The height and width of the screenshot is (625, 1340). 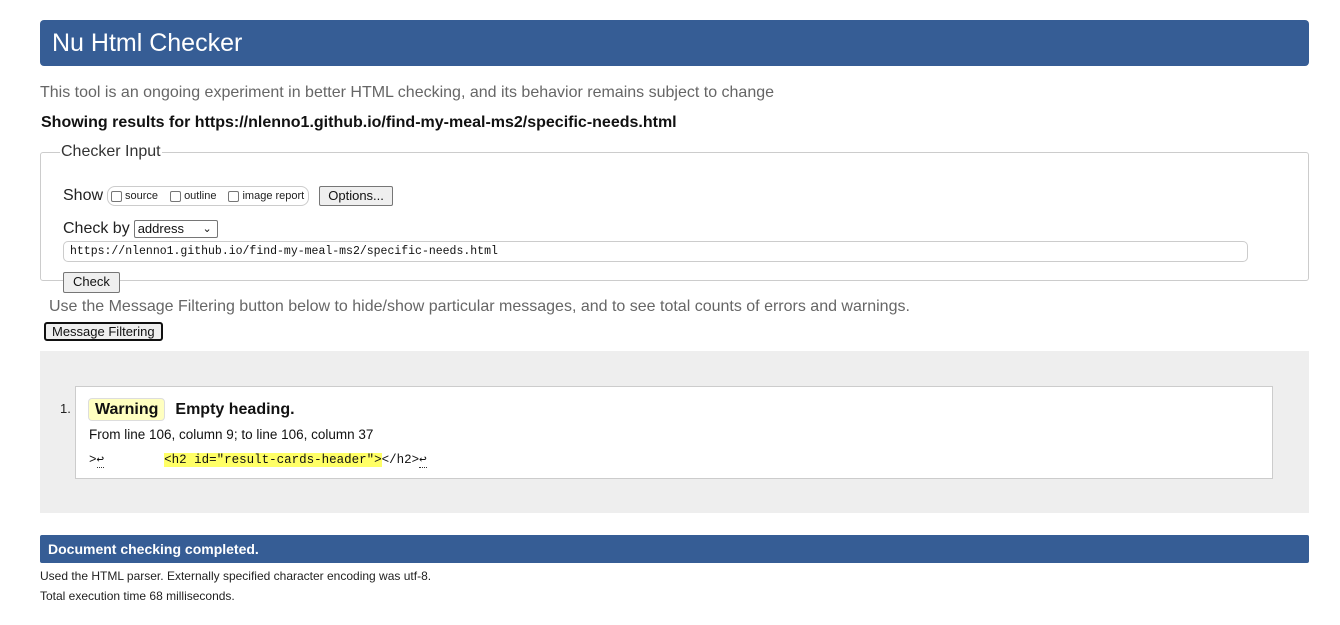 I want to click on code-extract: >↩ <h2 id="result-cards-header"></h2>↩, so click(x=258, y=459).